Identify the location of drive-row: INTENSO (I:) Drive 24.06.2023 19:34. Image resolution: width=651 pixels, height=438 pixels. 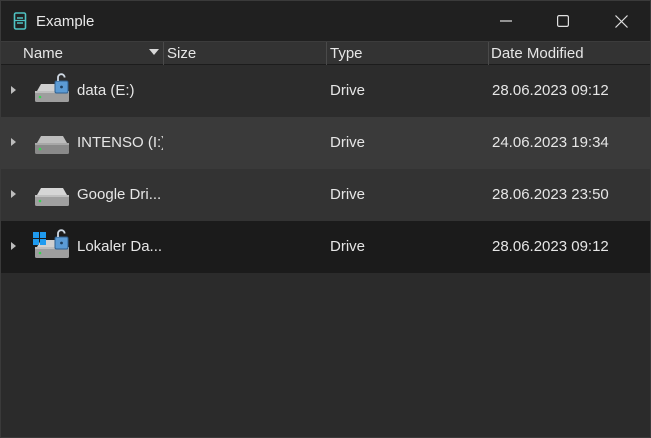
(325, 143).